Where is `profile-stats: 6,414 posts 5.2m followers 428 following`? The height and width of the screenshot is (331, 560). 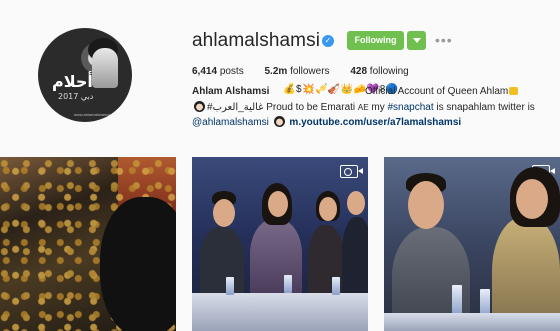 profile-stats: 6,414 posts 5.2m followers 428 following is located at coordinates (309, 71).